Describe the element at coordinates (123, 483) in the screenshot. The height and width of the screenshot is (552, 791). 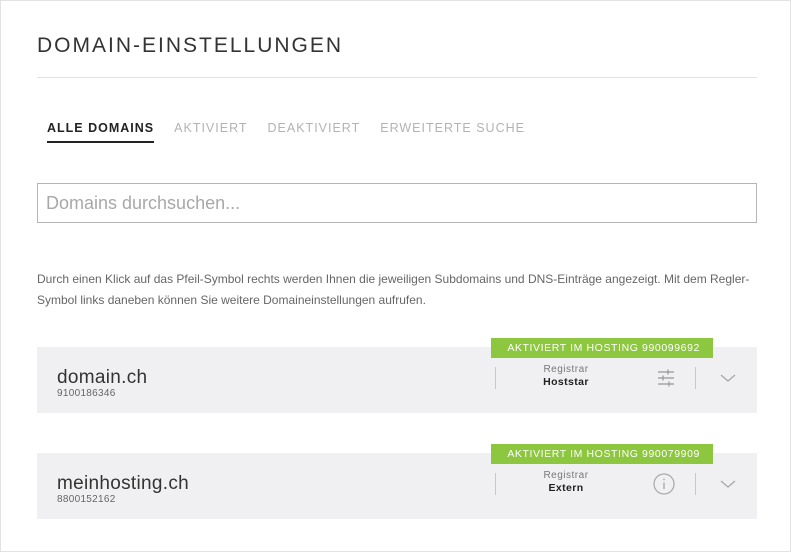
I see `domain-name: meinhosting.ch` at that location.